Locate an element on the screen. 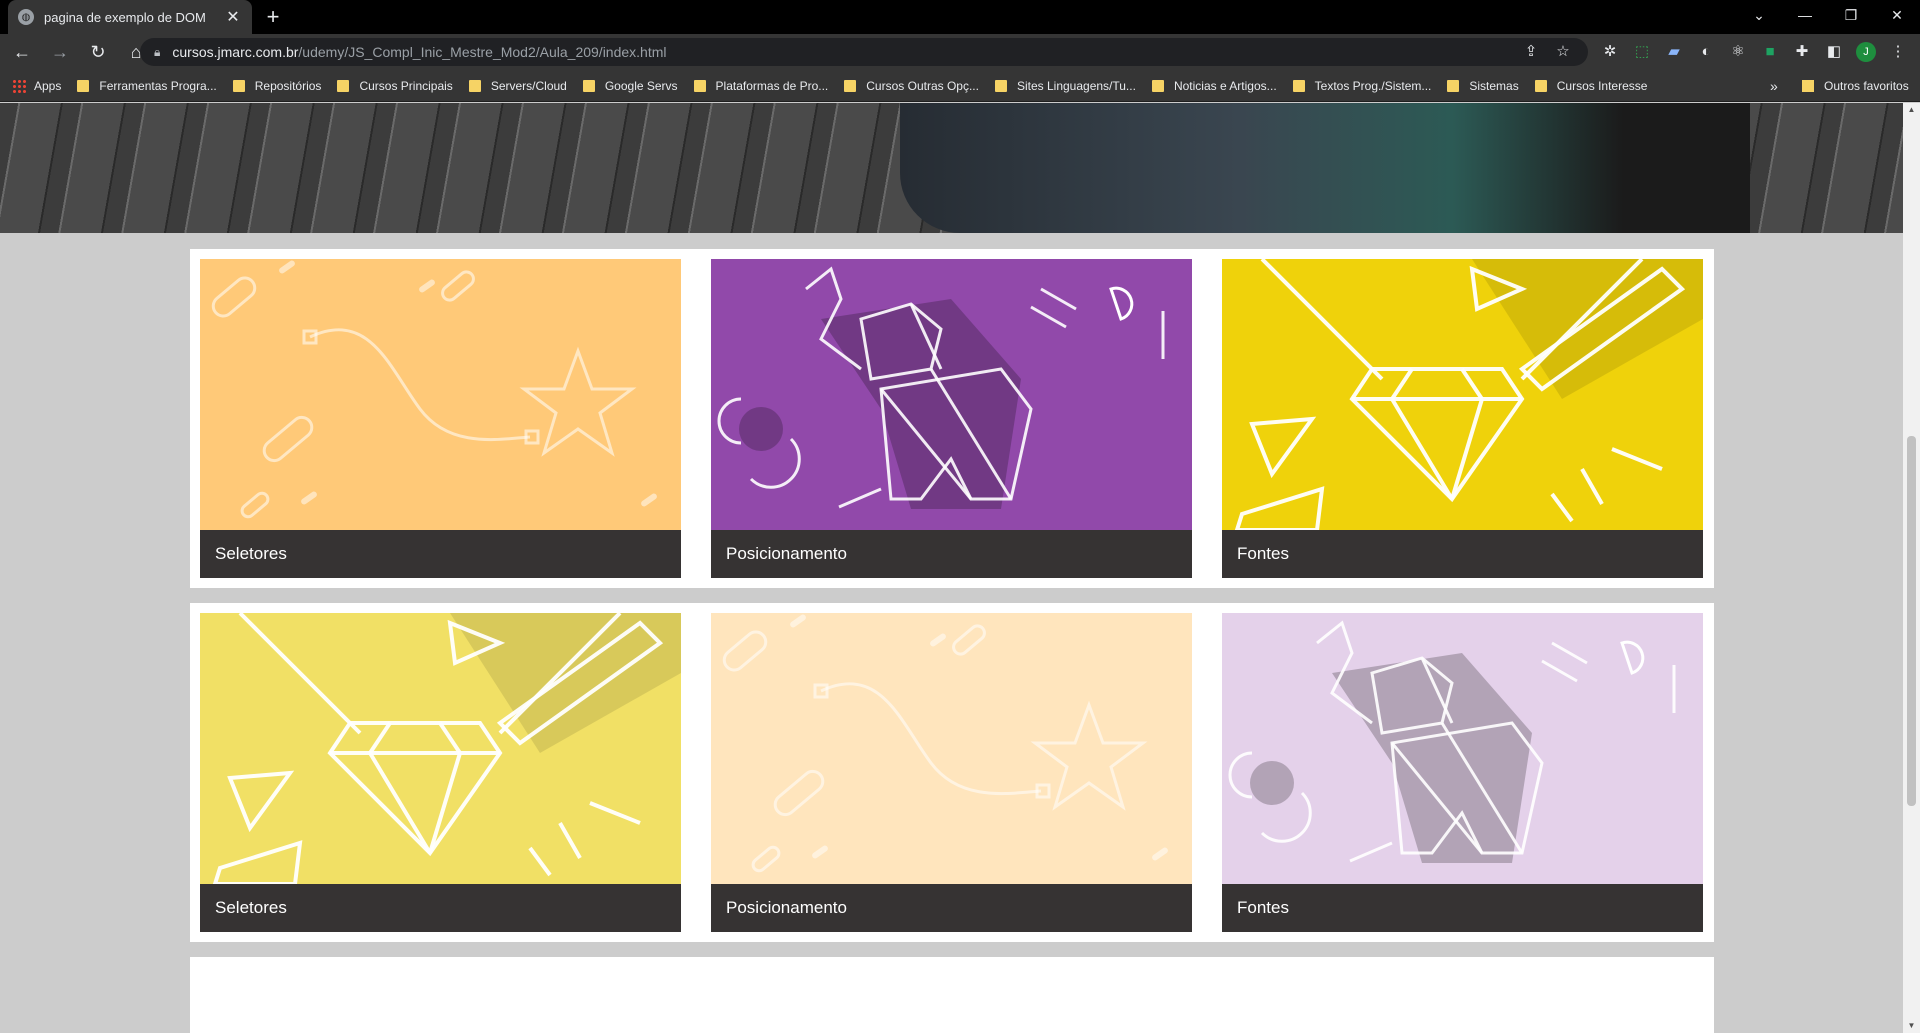  bookmark-label: Google Servs is located at coordinates (641, 85).